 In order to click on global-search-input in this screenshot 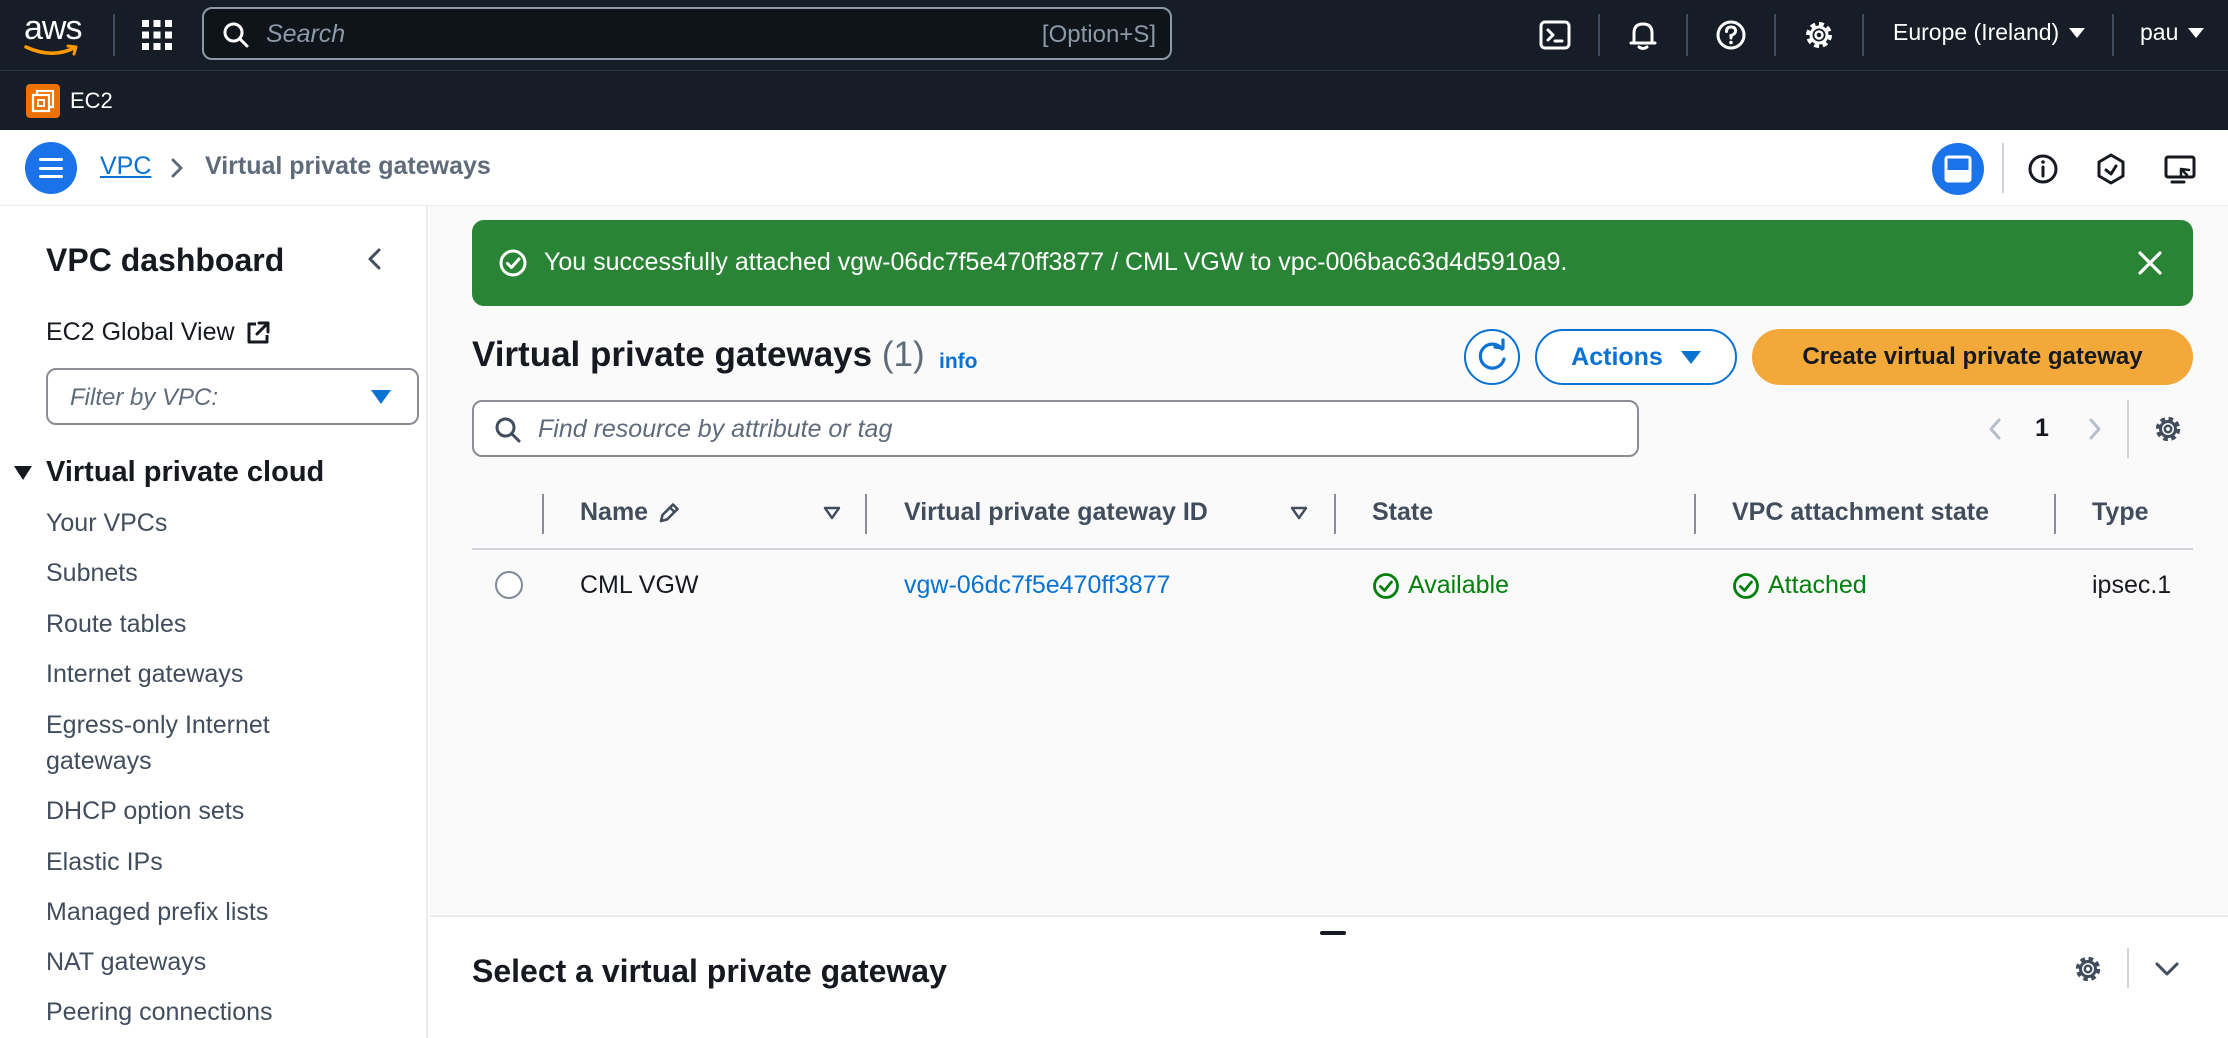, I will do `click(576, 34)`.